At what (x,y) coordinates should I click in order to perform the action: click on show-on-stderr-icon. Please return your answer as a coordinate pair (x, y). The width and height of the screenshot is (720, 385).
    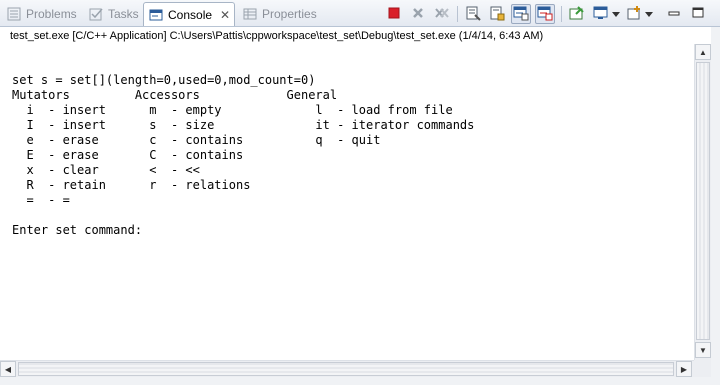
    Looking at the image, I should click on (545, 14).